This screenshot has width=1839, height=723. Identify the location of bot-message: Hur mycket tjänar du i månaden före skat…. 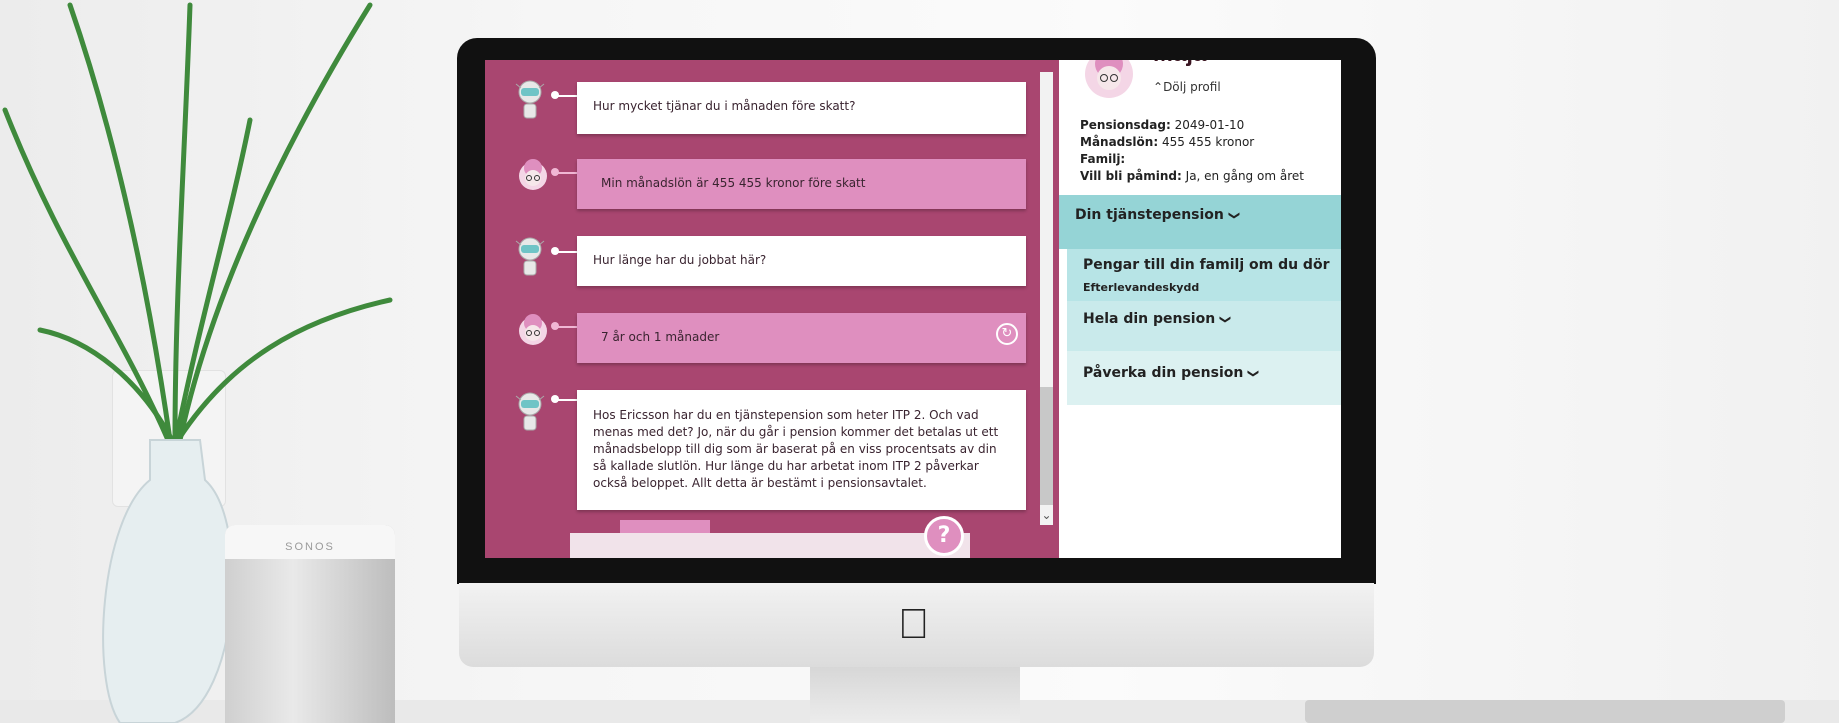
(801, 108).